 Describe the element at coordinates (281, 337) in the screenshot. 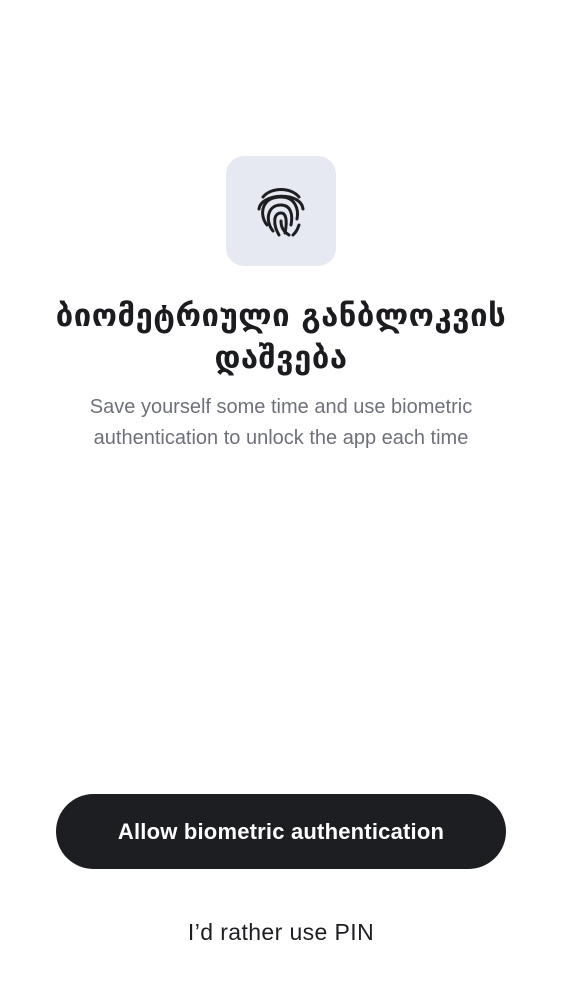

I see `page-title: ბიომეტრიული განბლოკვის დაშვება` at that location.